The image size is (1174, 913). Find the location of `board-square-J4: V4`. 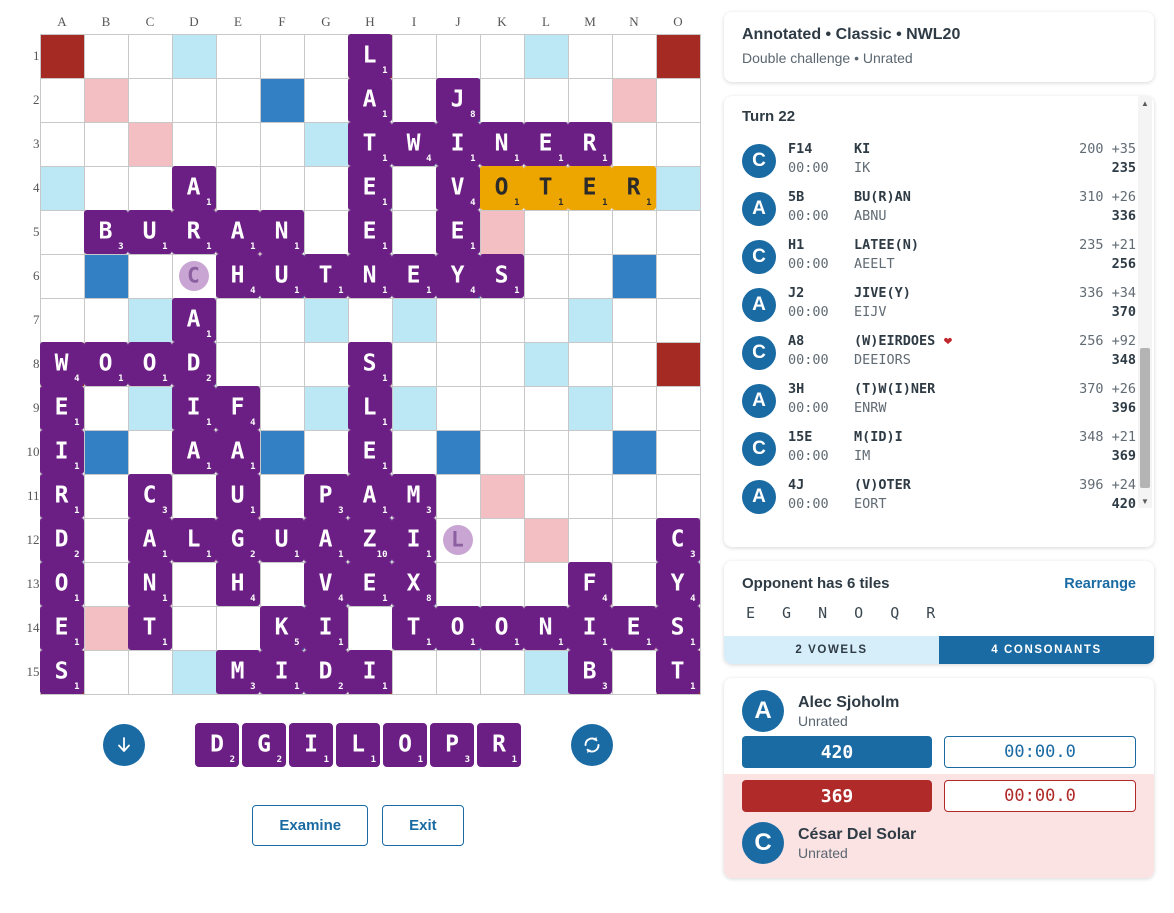

board-square-J4: V4 is located at coordinates (458, 188).